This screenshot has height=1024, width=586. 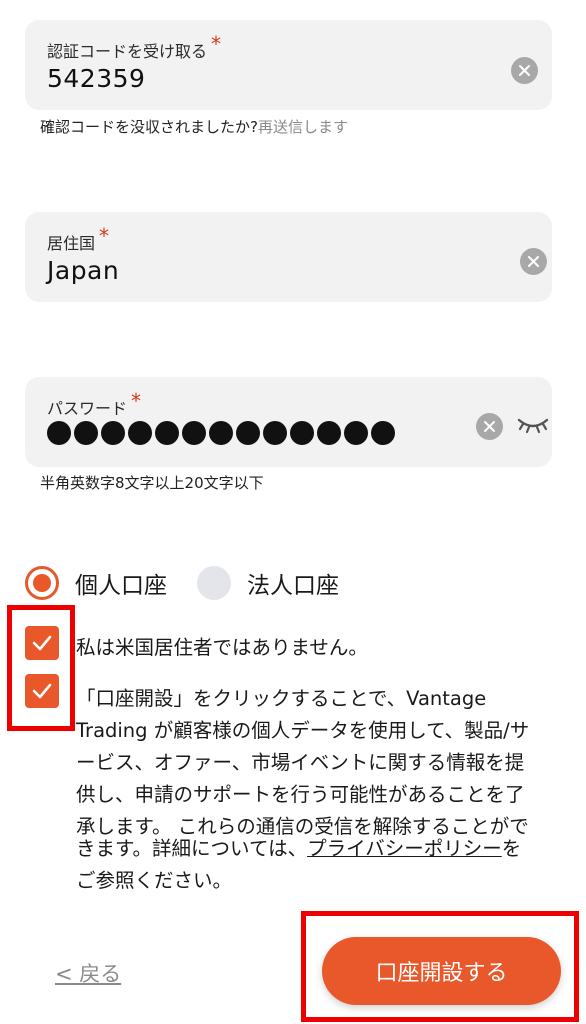 I want to click on radio-dot, so click(x=42, y=583).